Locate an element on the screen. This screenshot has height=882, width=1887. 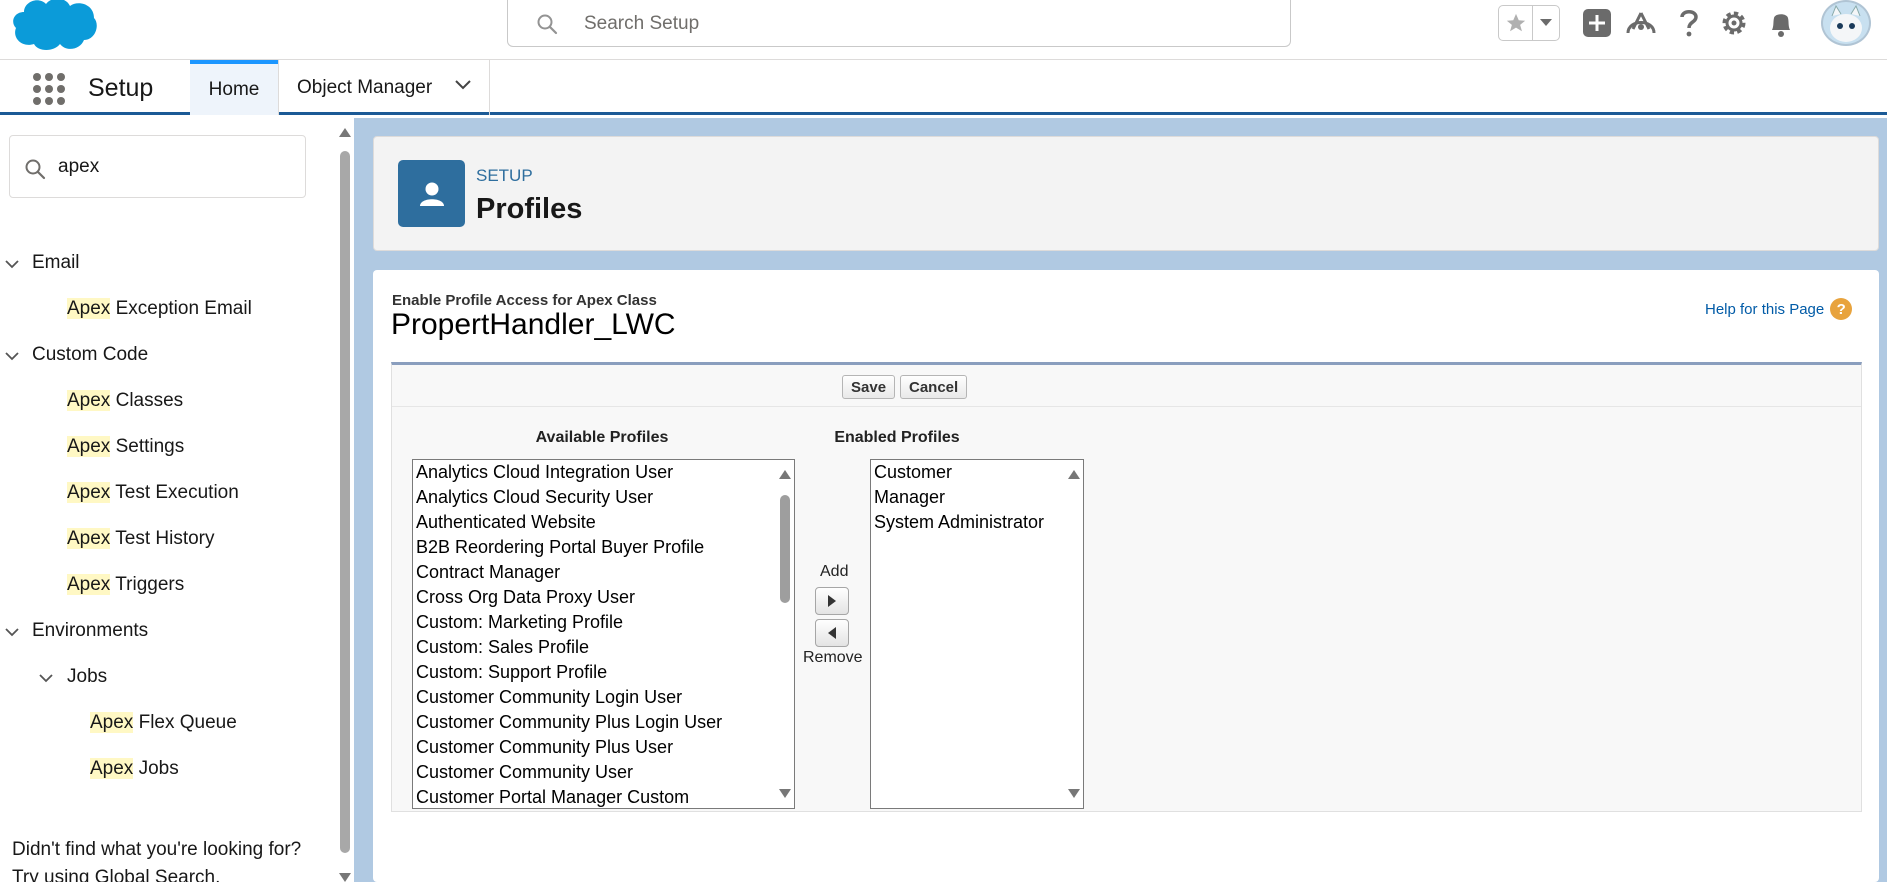
available-profile-option: Custom: Marketing Profile is located at coordinates (603, 622).